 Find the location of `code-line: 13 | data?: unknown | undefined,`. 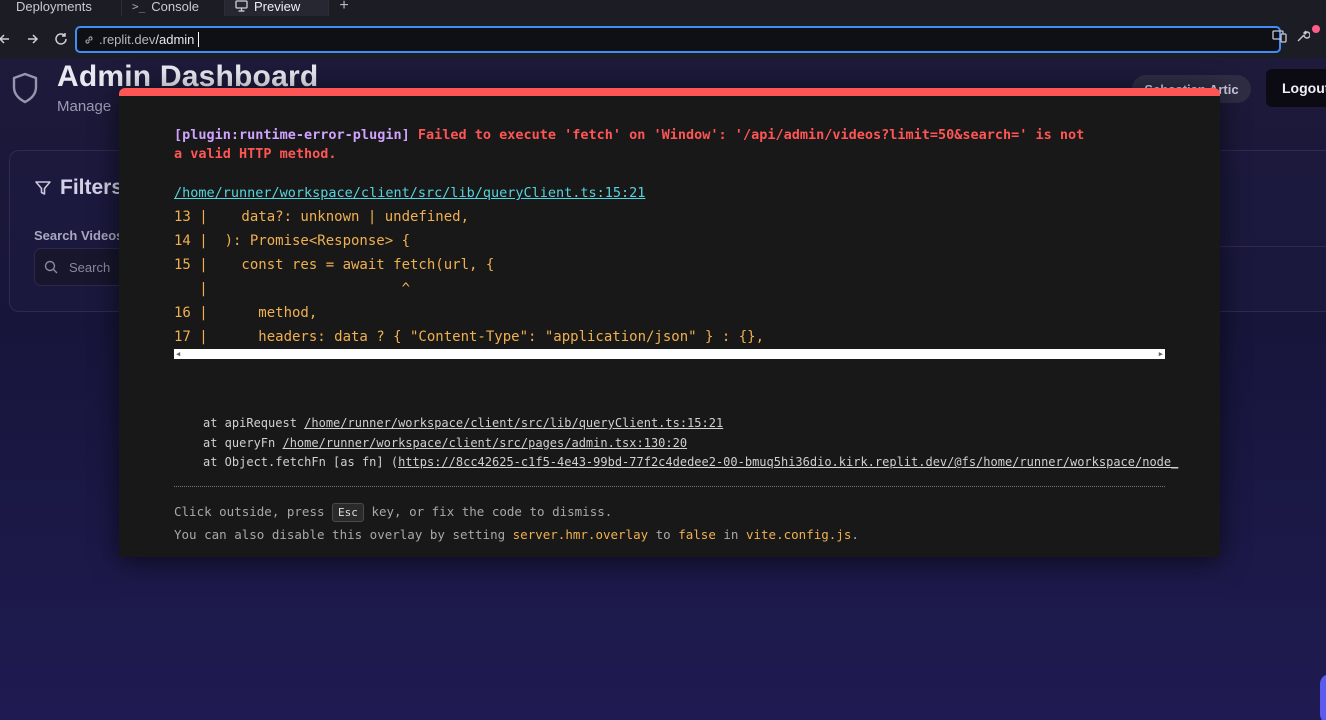

code-line: 13 | data?: unknown | undefined, is located at coordinates (322, 217).